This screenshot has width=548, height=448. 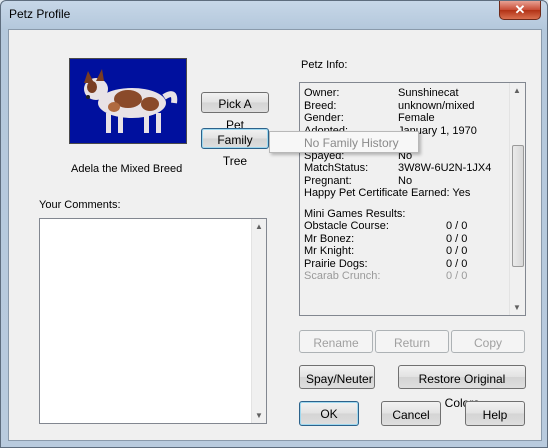 What do you see at coordinates (337, 377) in the screenshot?
I see `spay-neuter-button: Spay/Neuter` at bounding box center [337, 377].